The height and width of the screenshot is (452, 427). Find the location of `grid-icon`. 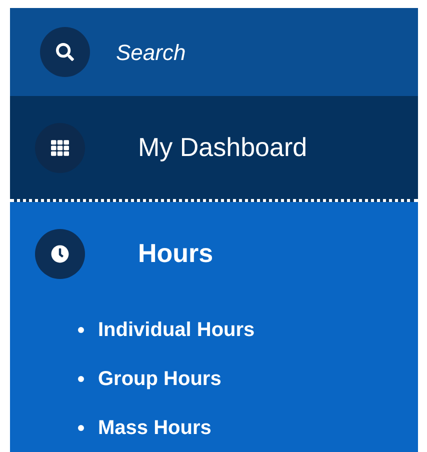

grid-icon is located at coordinates (60, 147).